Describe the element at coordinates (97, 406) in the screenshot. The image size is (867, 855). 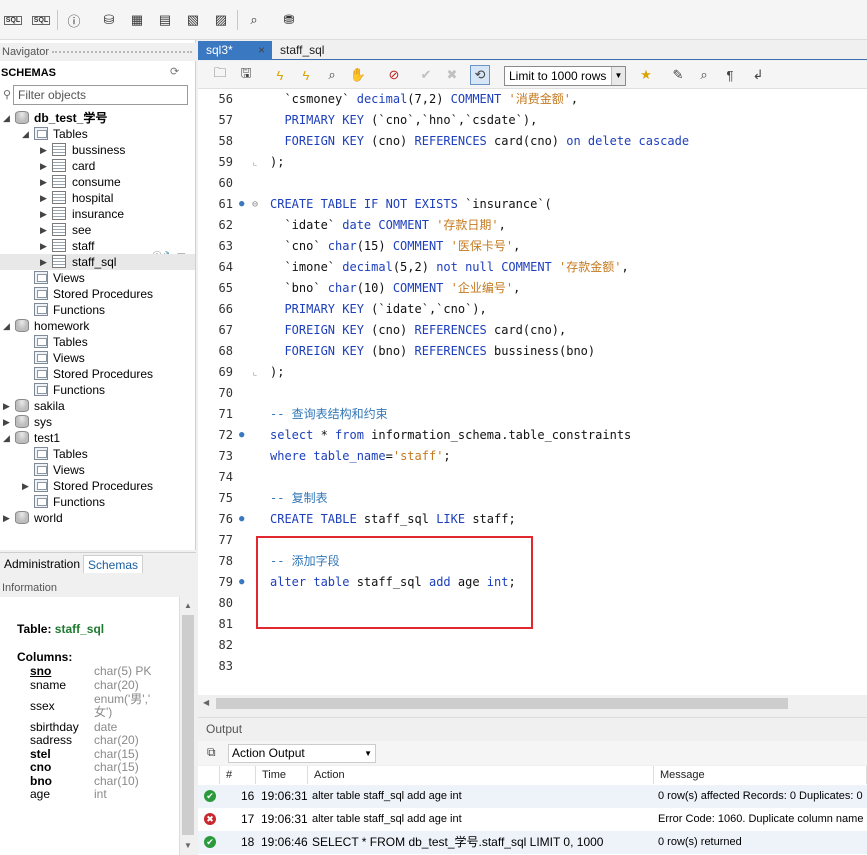
I see `schema-sakila: ▶ sakila` at that location.